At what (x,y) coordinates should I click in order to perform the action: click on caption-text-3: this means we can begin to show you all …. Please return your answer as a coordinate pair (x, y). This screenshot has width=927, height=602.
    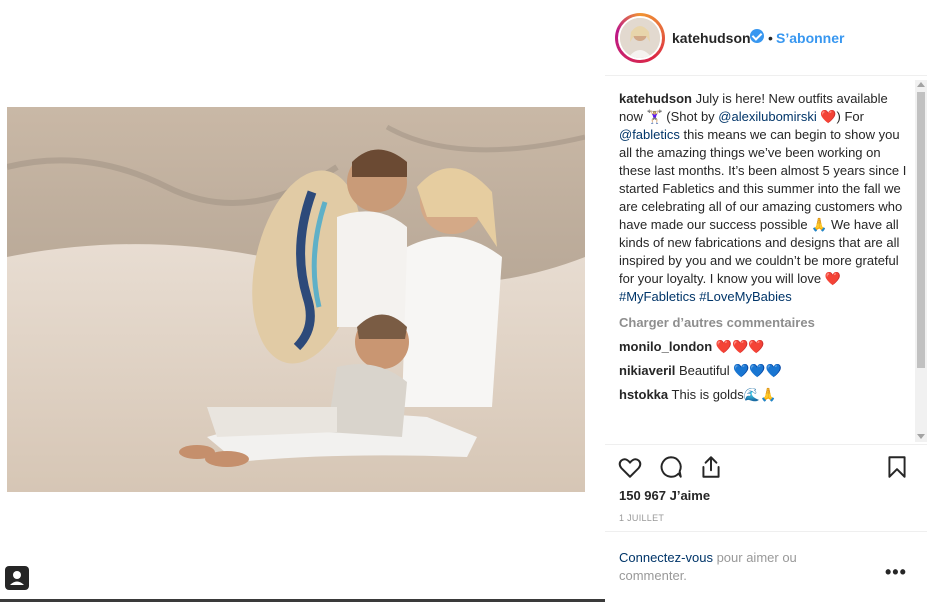
    Looking at the image, I should click on (763, 206).